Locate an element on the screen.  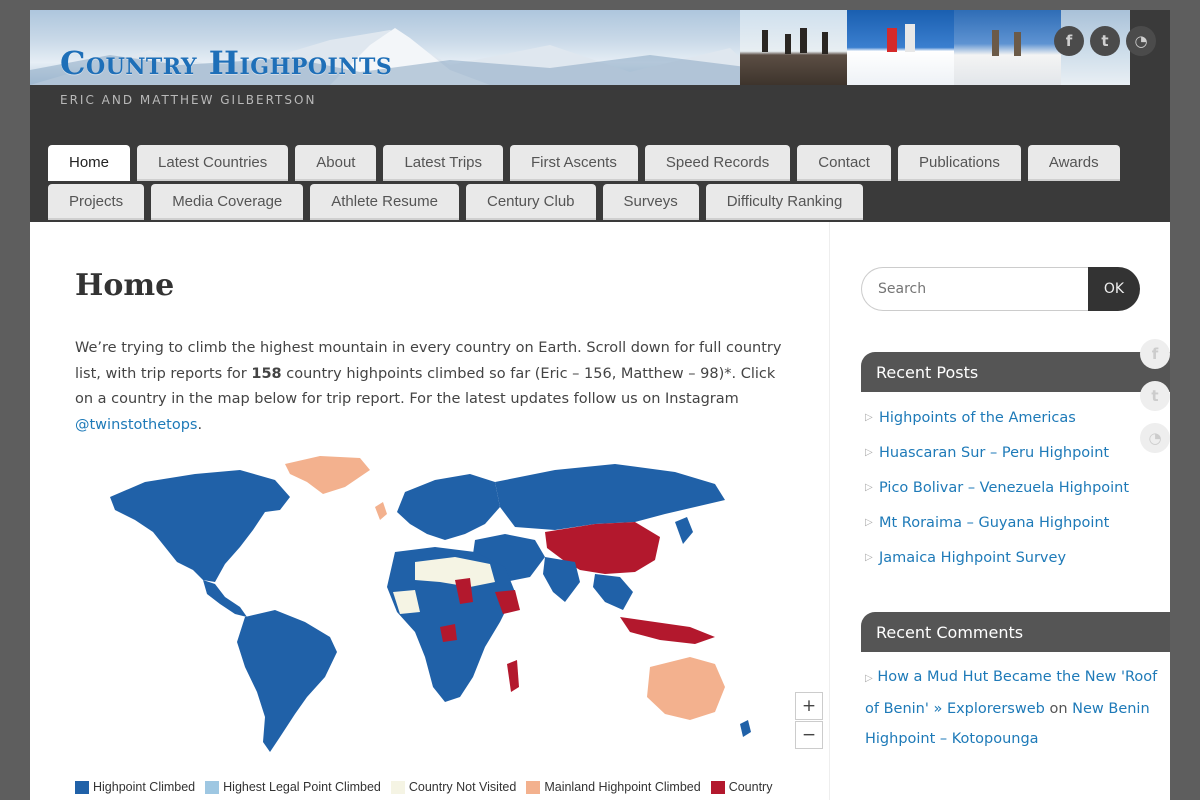
recent-comments-title: Recent Comments is located at coordinates (1015, 632).